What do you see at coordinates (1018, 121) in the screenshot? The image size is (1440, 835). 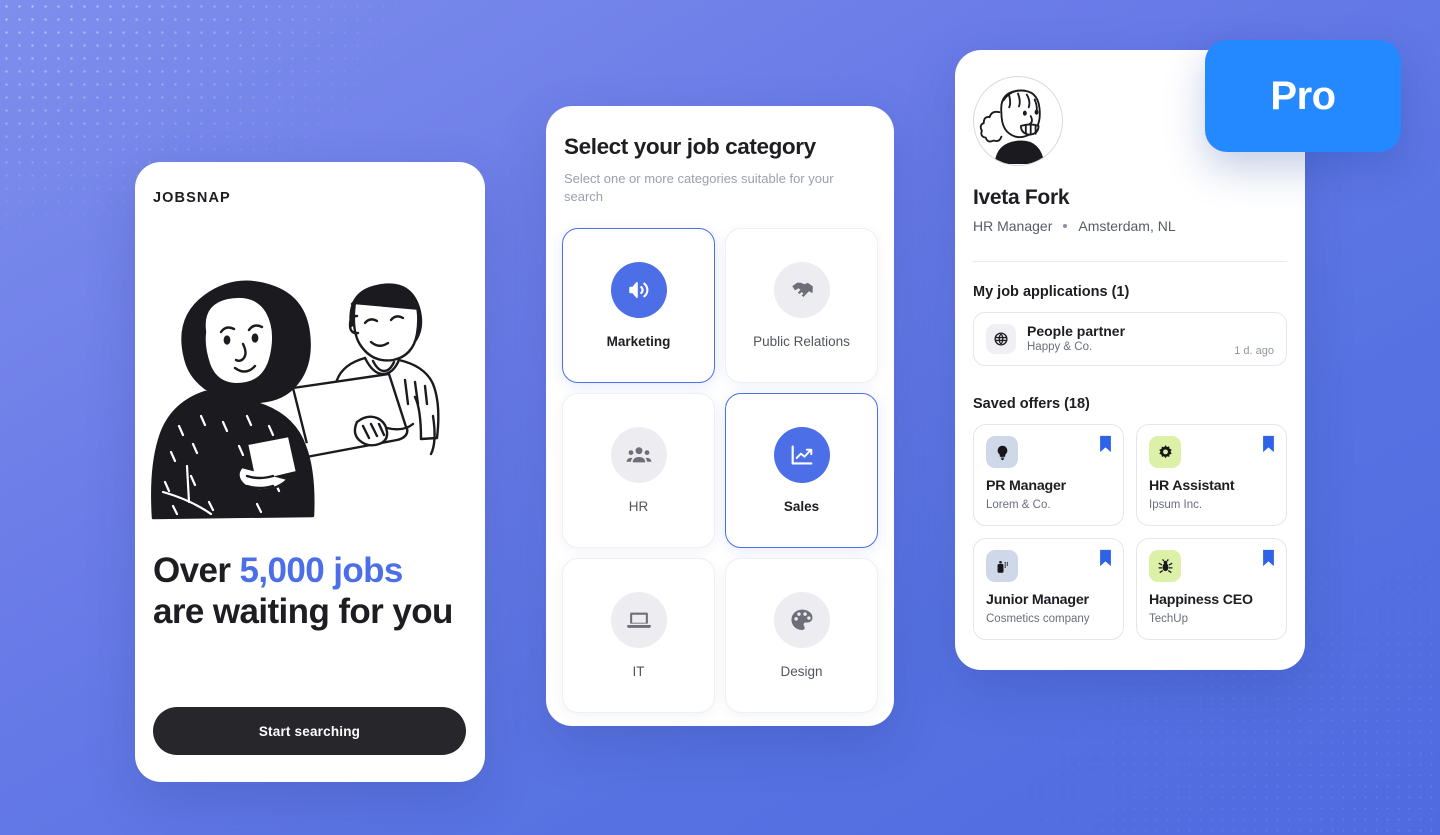 I see `avatar` at bounding box center [1018, 121].